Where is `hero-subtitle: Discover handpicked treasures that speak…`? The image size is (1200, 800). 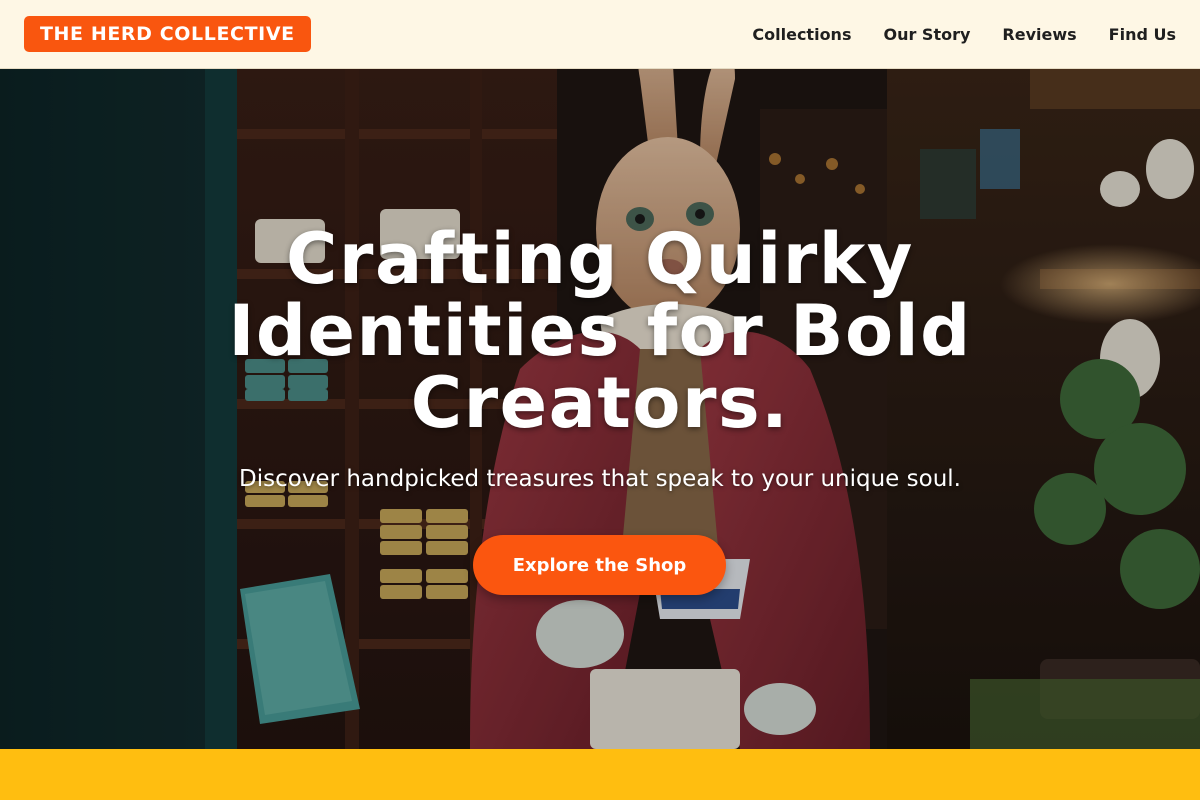
hero-subtitle: Discover handpicked treasures that speak… is located at coordinates (600, 479).